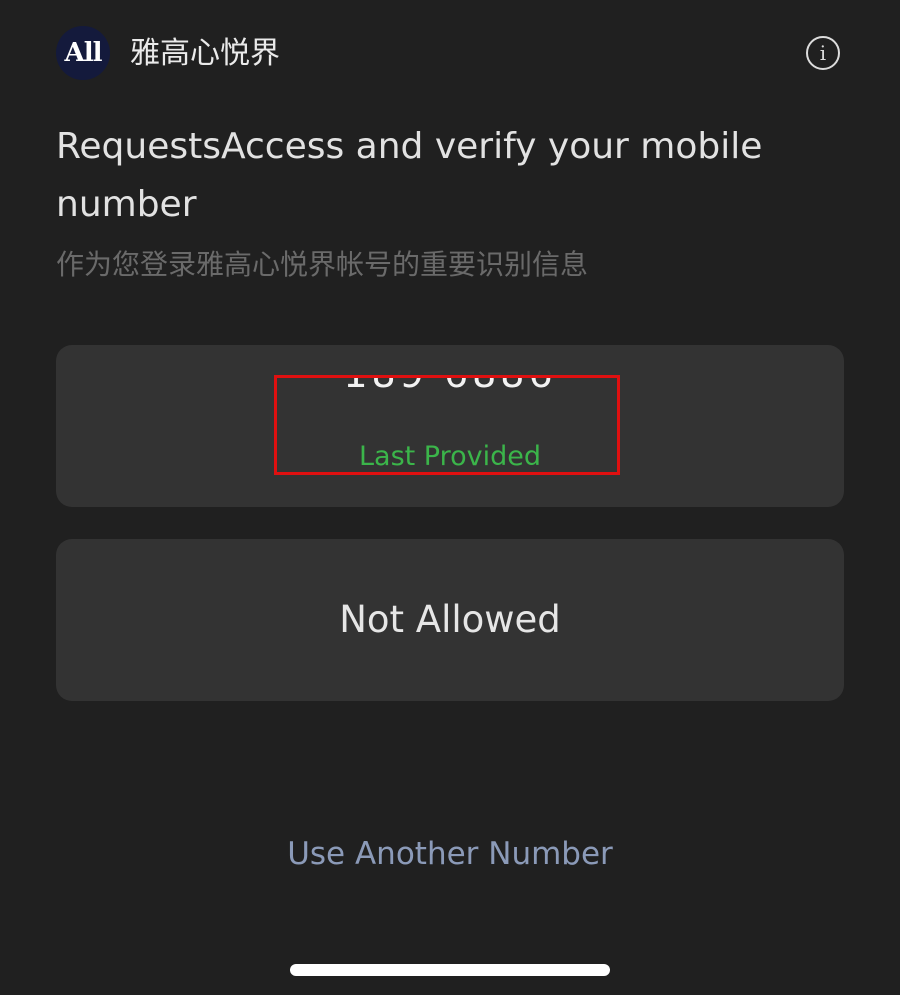 This screenshot has height=995, width=900. What do you see at coordinates (447, 425) in the screenshot?
I see `highlight-box` at bounding box center [447, 425].